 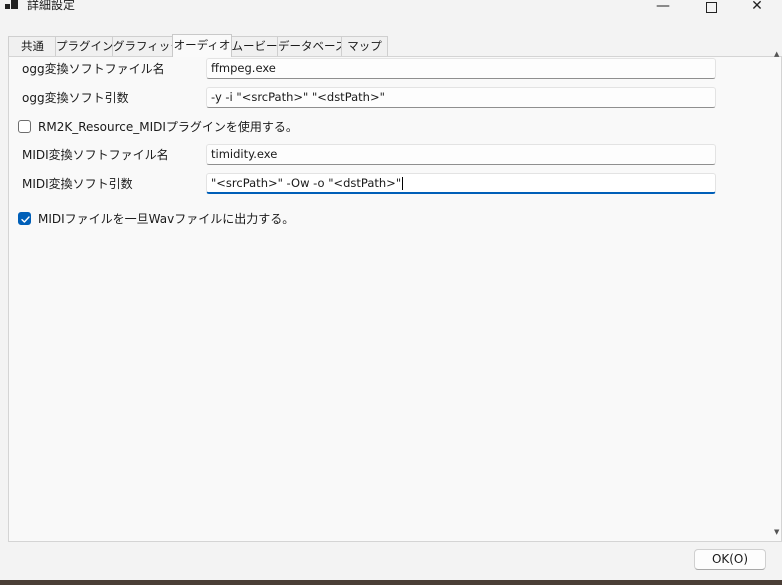 I want to click on tab-map: マップ, so click(x=364, y=46).